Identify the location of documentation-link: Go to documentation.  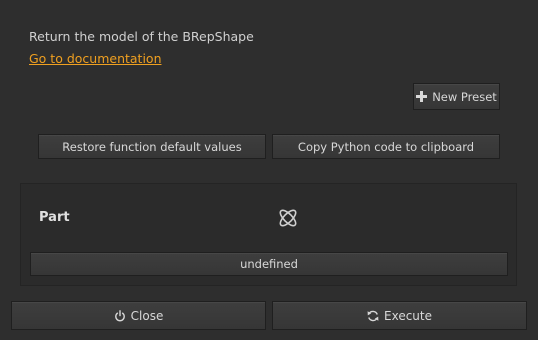
(95, 58).